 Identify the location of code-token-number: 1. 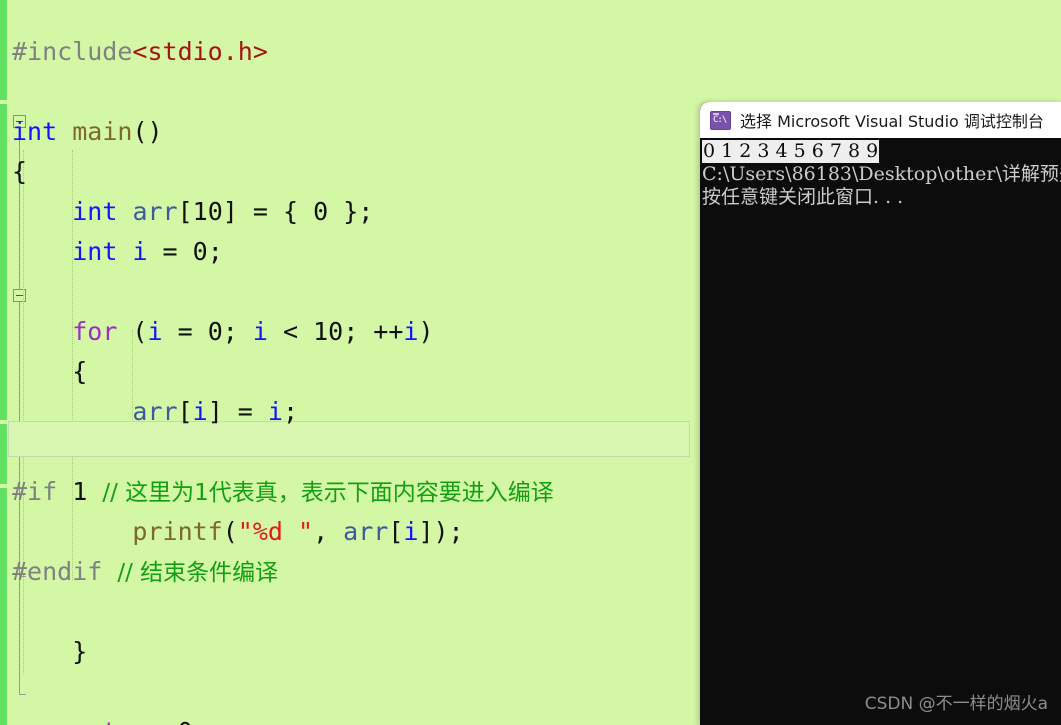
(80, 491).